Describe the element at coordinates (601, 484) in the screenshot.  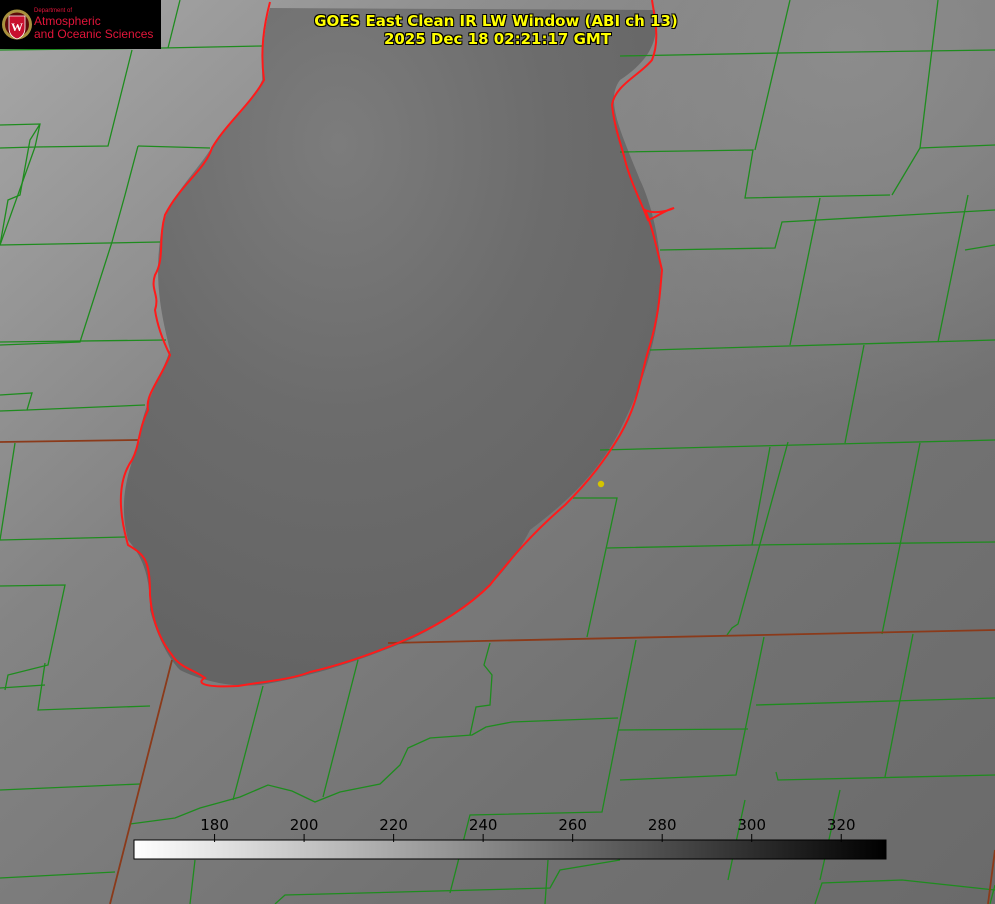
I see `station-marker` at that location.